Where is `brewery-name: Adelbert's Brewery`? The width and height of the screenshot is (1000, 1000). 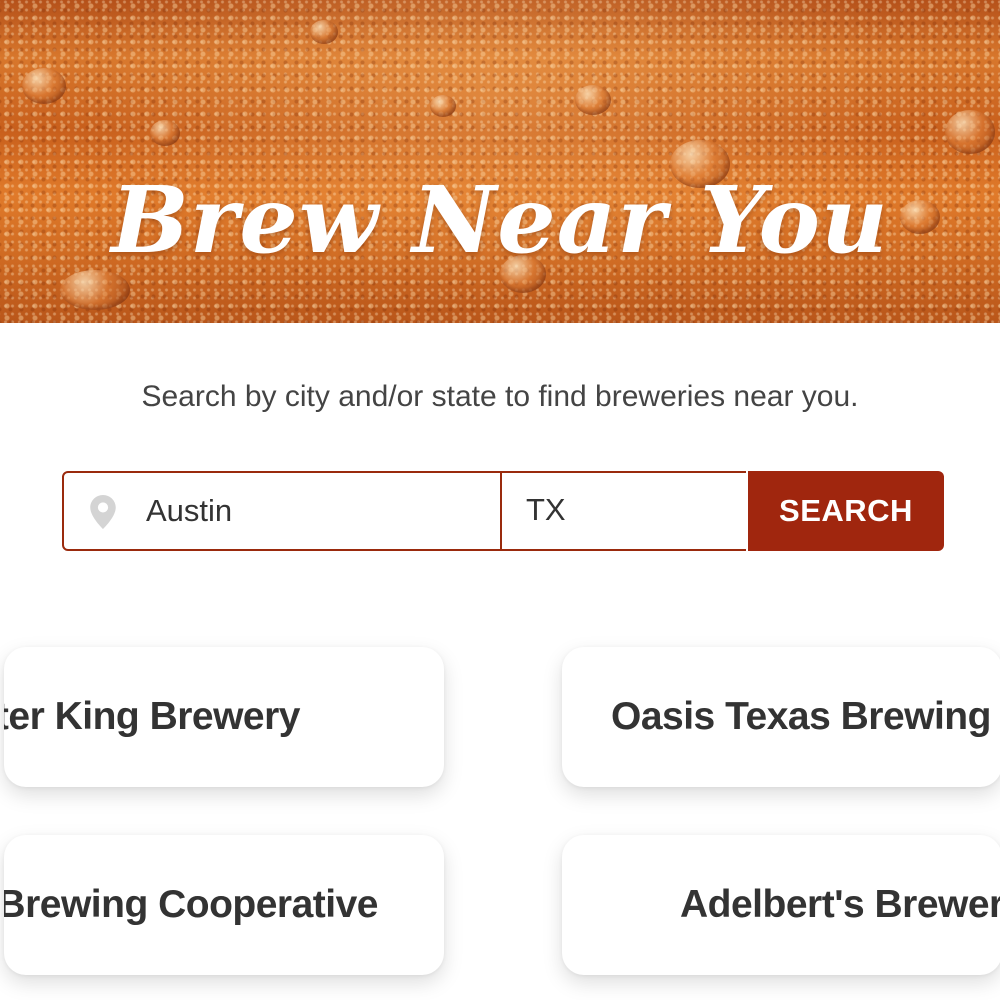
brewery-name: Adelbert's Brewery is located at coordinates (840, 904).